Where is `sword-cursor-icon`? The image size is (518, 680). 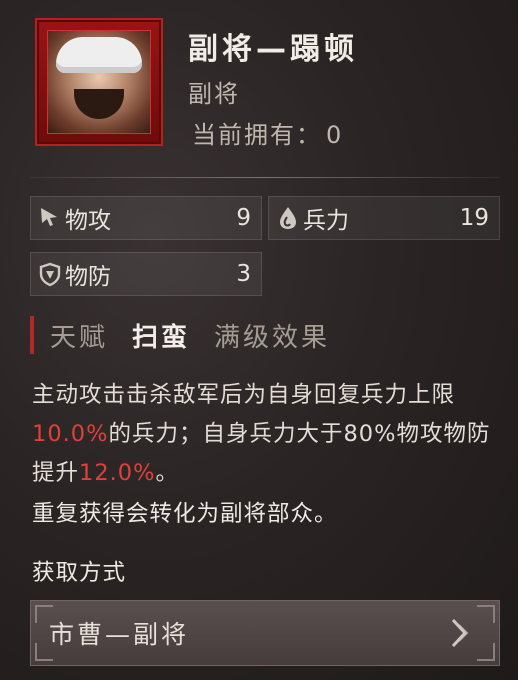
sword-cursor-icon is located at coordinates (49, 217).